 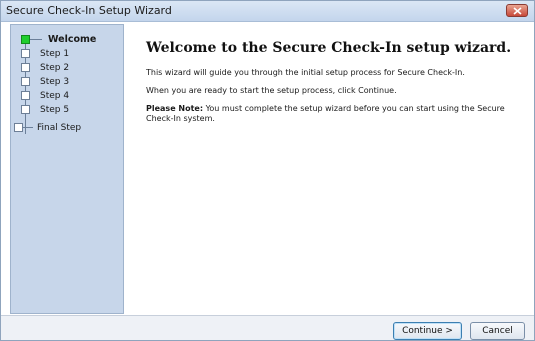 What do you see at coordinates (55, 109) in the screenshot?
I see `step-label: Step 5` at bounding box center [55, 109].